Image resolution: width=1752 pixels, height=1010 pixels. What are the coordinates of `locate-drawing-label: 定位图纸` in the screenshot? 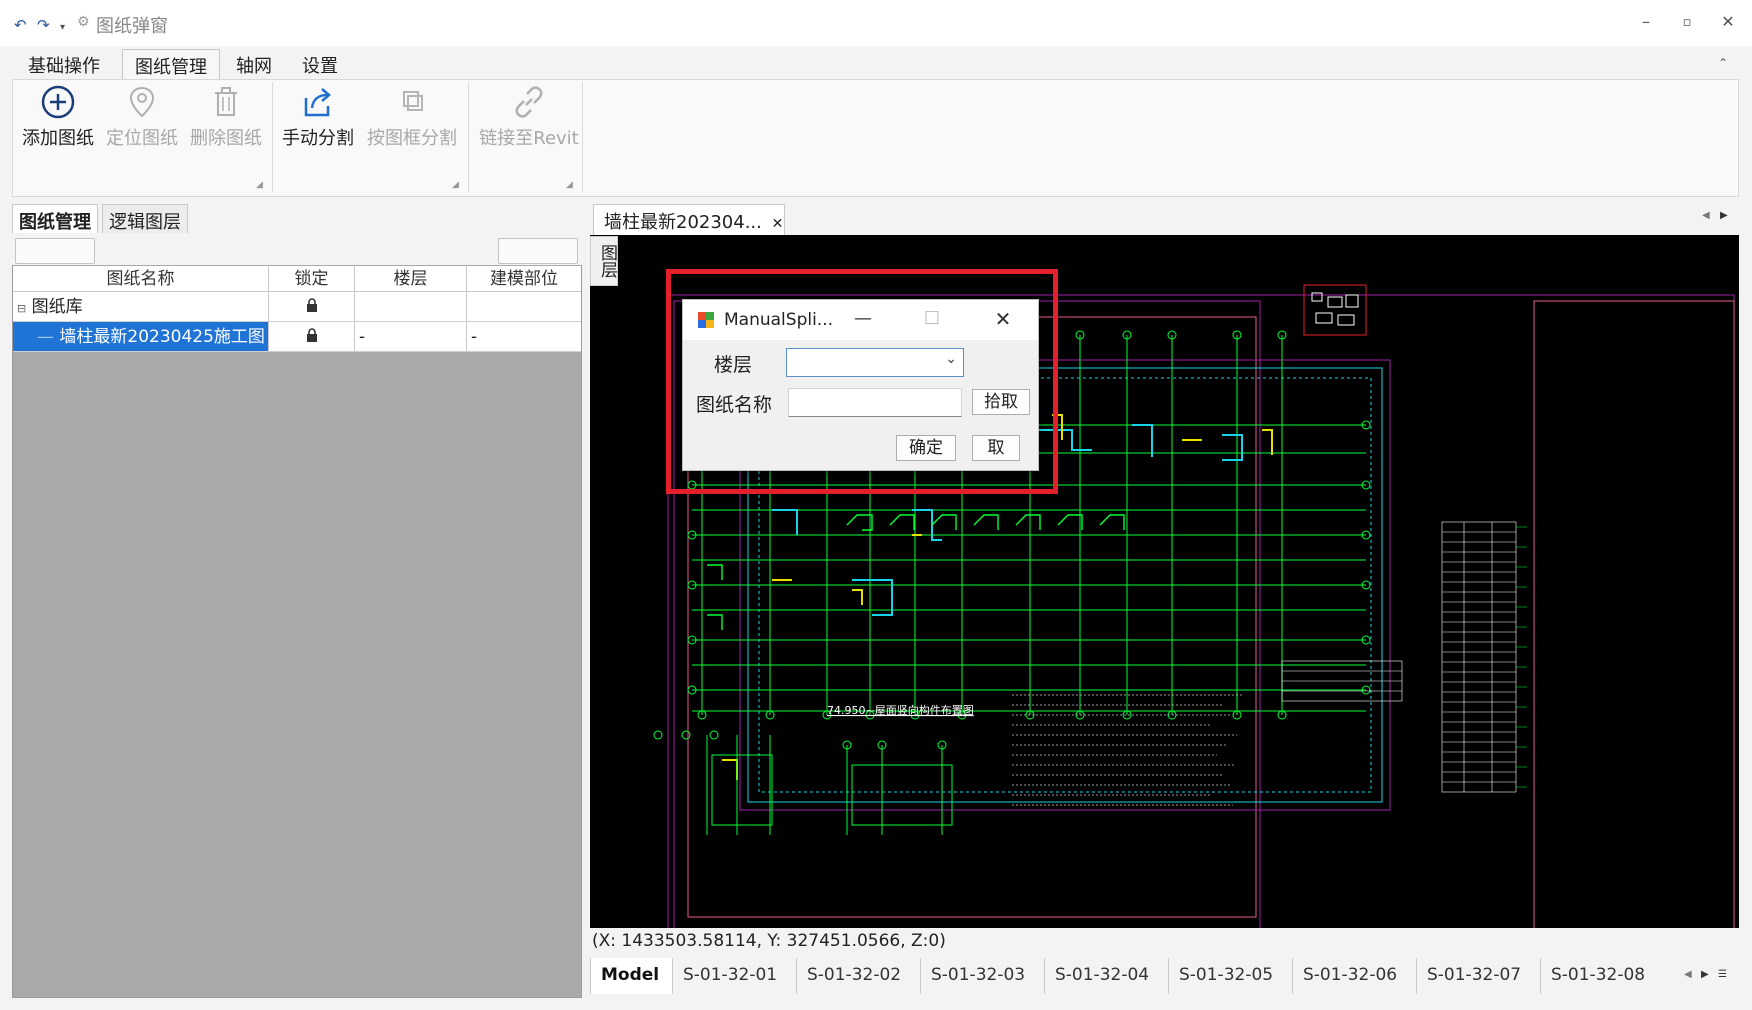 It's located at (142, 138).